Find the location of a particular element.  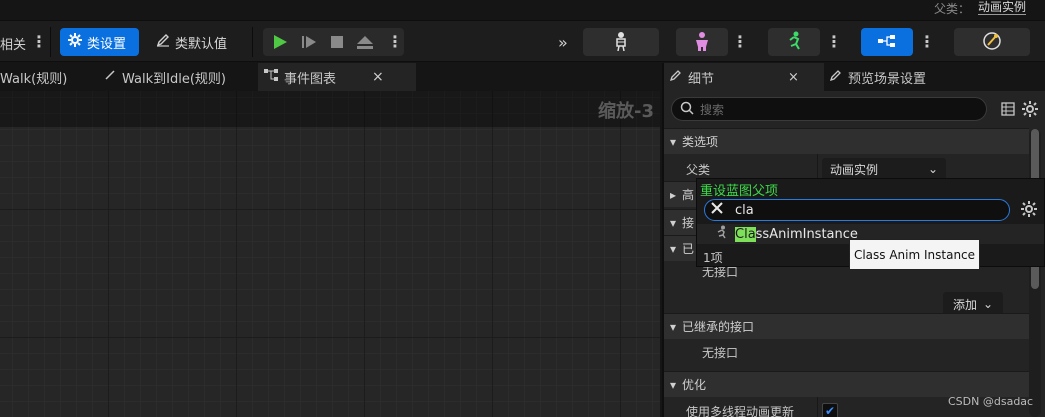

add-label: 添加 is located at coordinates (964, 304).